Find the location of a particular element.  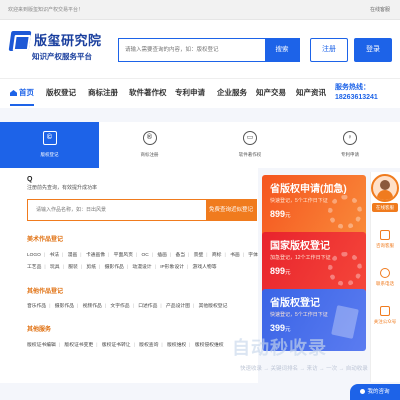

service-tile-label: 专利申请 is located at coordinates (350, 154).